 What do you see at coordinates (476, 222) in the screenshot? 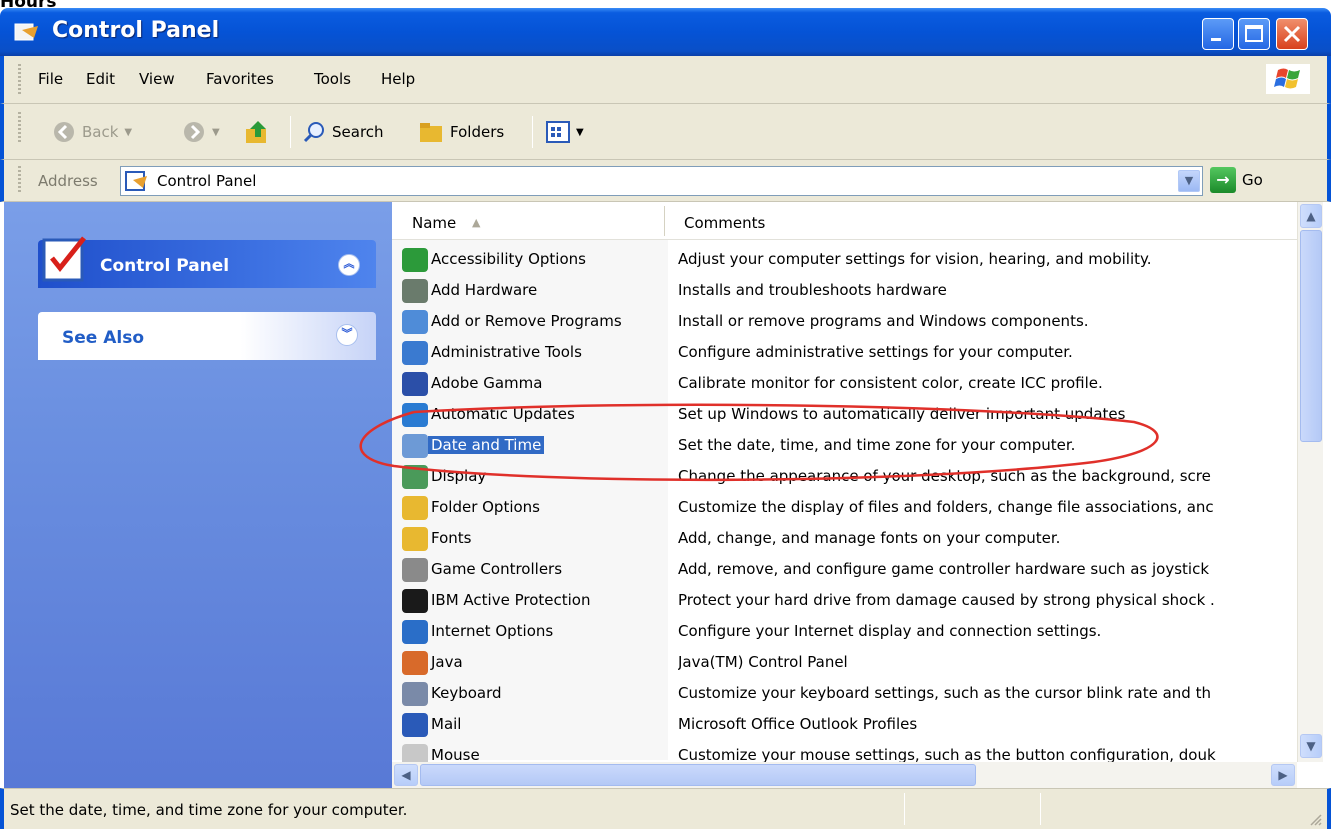
I see `sort-ascending-icon: ▲` at bounding box center [476, 222].